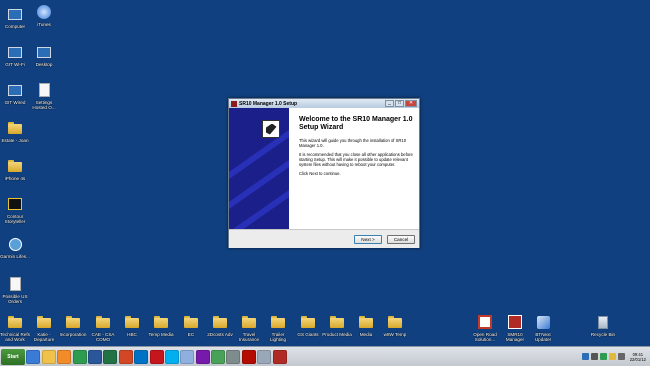 The height and width of the screenshot is (366, 650). Describe the element at coordinates (278, 337) in the screenshot. I see `desktop-icon-label: Trailer Lighting` at that location.